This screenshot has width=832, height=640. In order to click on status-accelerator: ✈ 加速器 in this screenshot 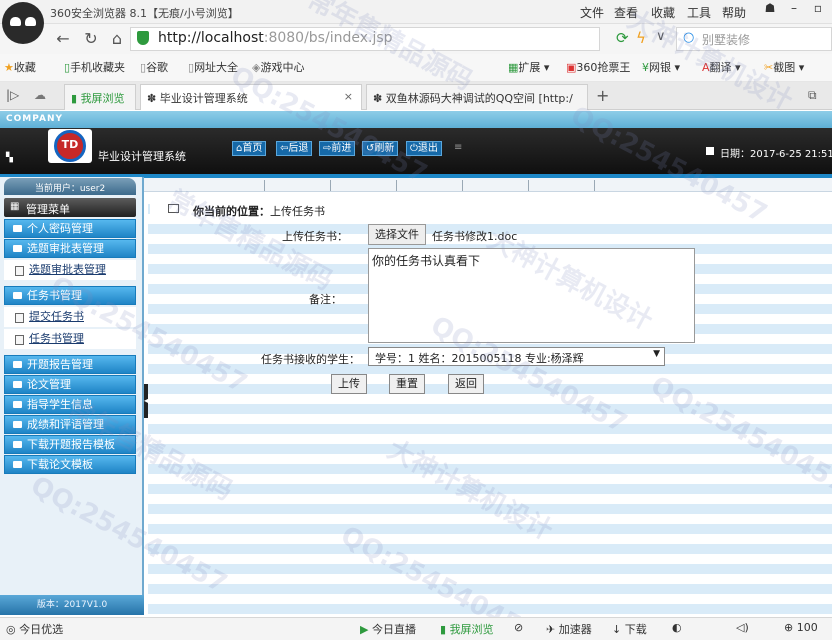, I will do `click(569, 629)`.